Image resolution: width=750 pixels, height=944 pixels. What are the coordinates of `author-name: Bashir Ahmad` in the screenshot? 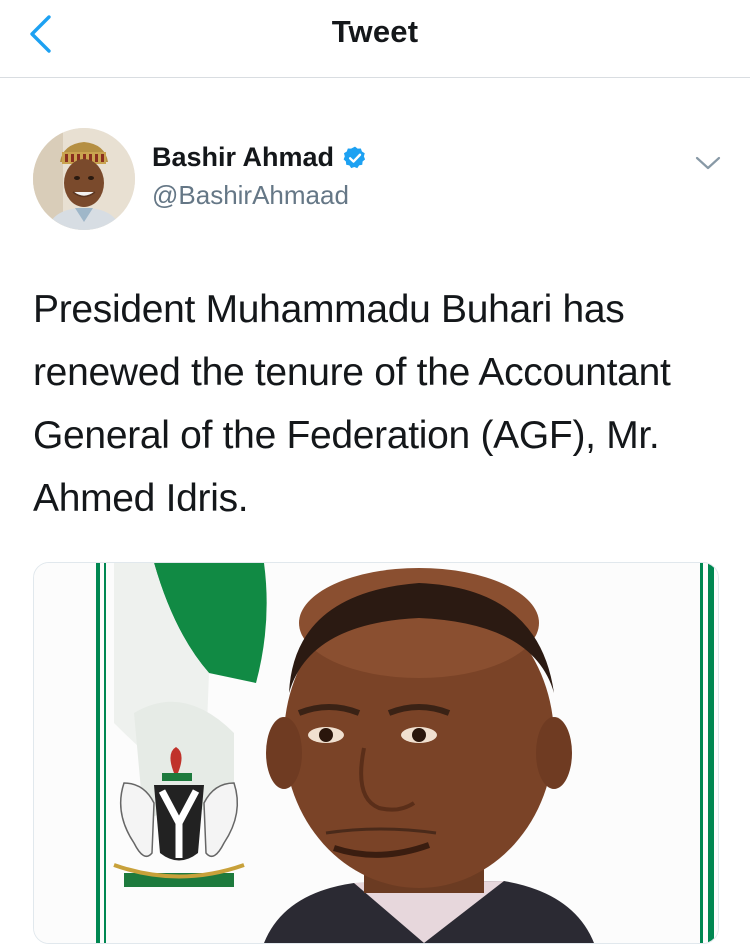 It's located at (260, 157).